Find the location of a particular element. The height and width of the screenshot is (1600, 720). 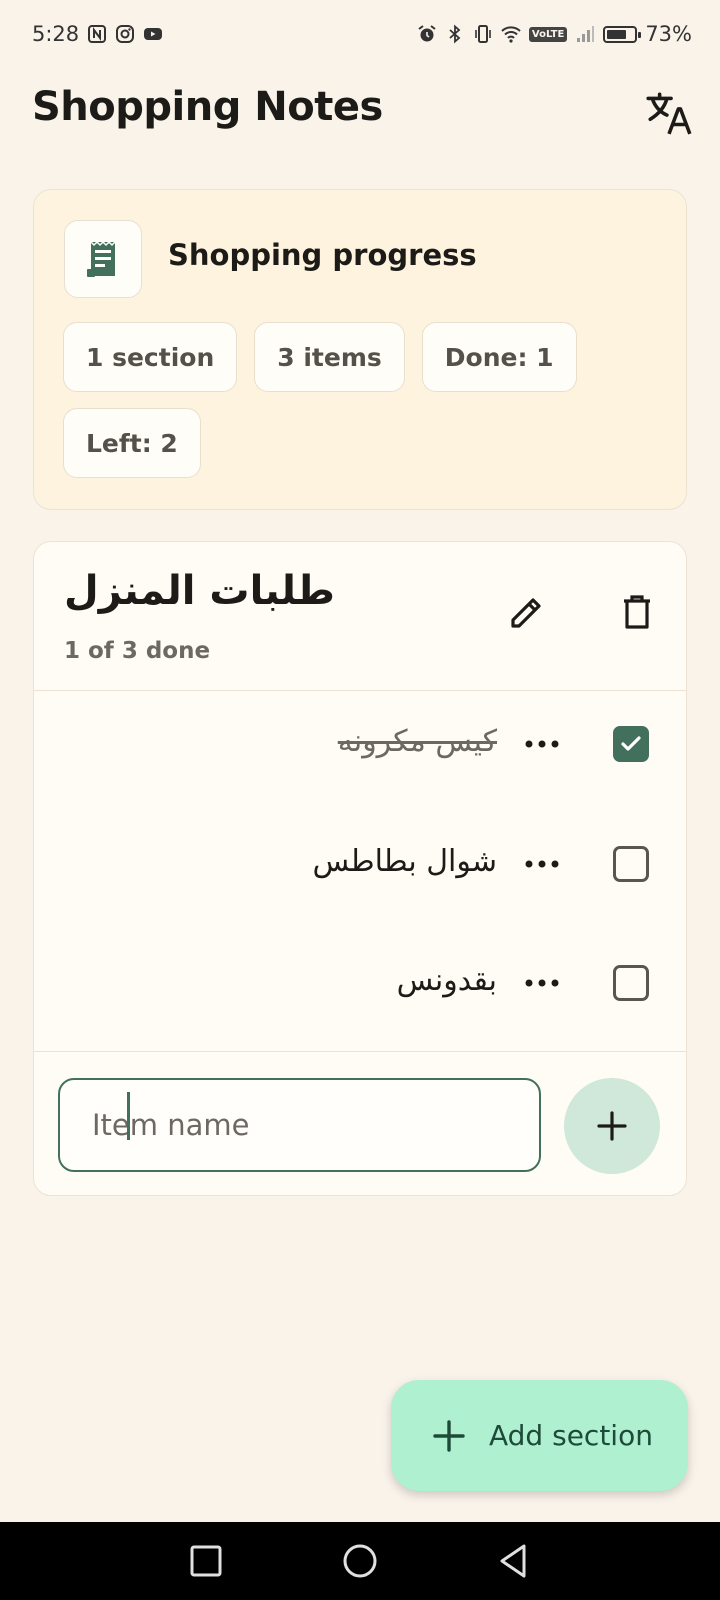

bluetooth-icon is located at coordinates (455, 34).